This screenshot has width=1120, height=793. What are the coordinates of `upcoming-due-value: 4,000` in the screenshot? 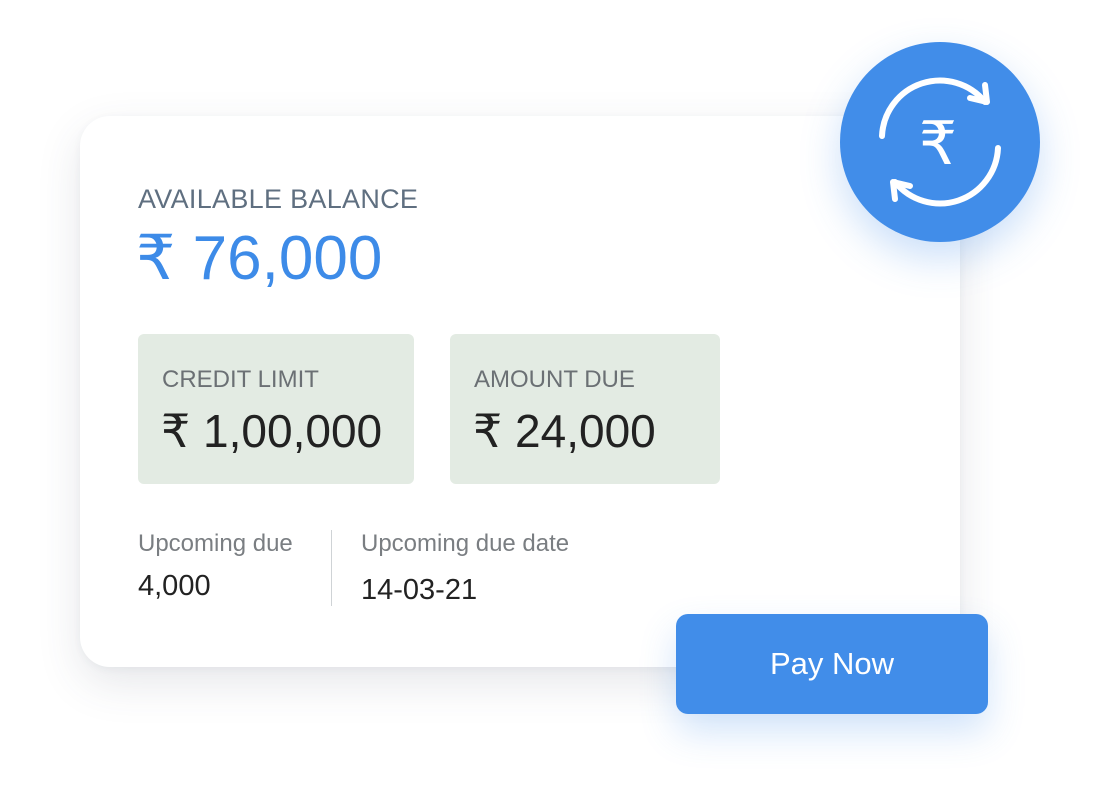 It's located at (174, 586).